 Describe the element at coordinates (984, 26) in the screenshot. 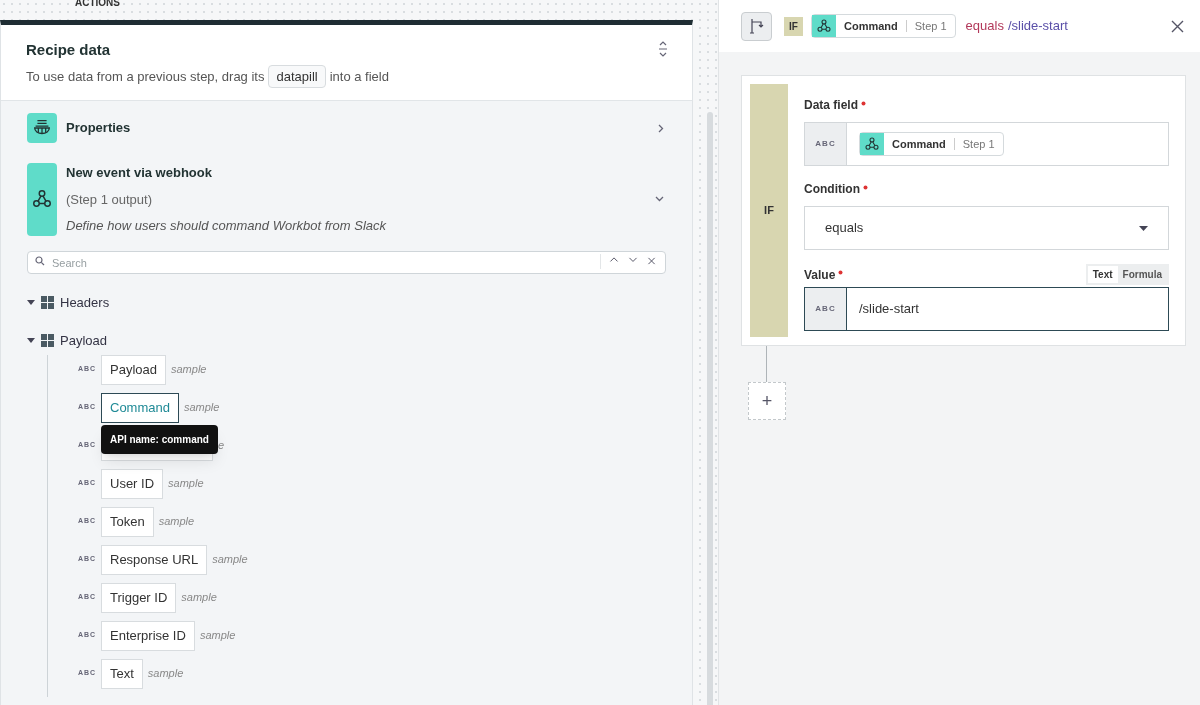

I see `condition-operator: equals` at that location.